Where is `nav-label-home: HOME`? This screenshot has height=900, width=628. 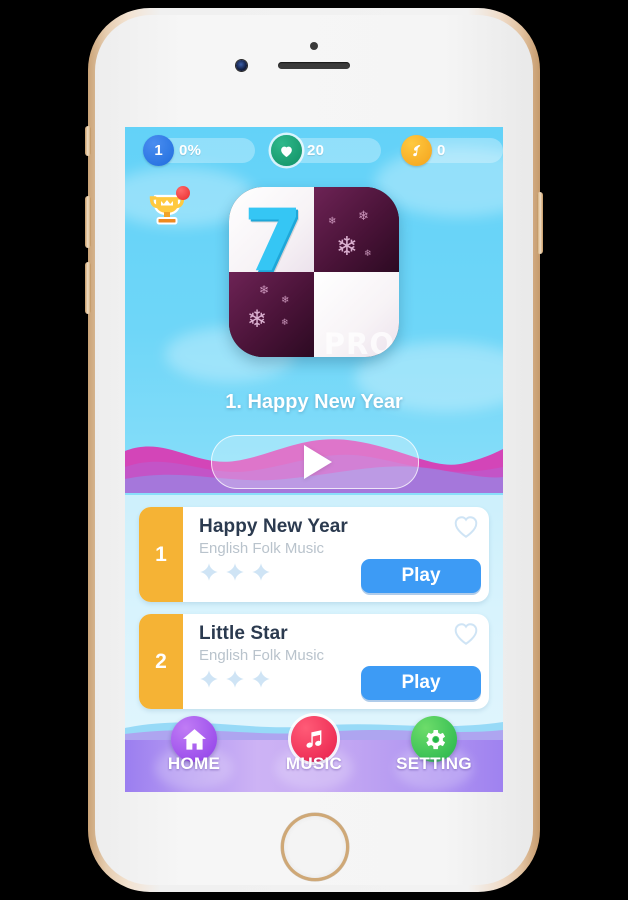 nav-label-home: HOME is located at coordinates (194, 763).